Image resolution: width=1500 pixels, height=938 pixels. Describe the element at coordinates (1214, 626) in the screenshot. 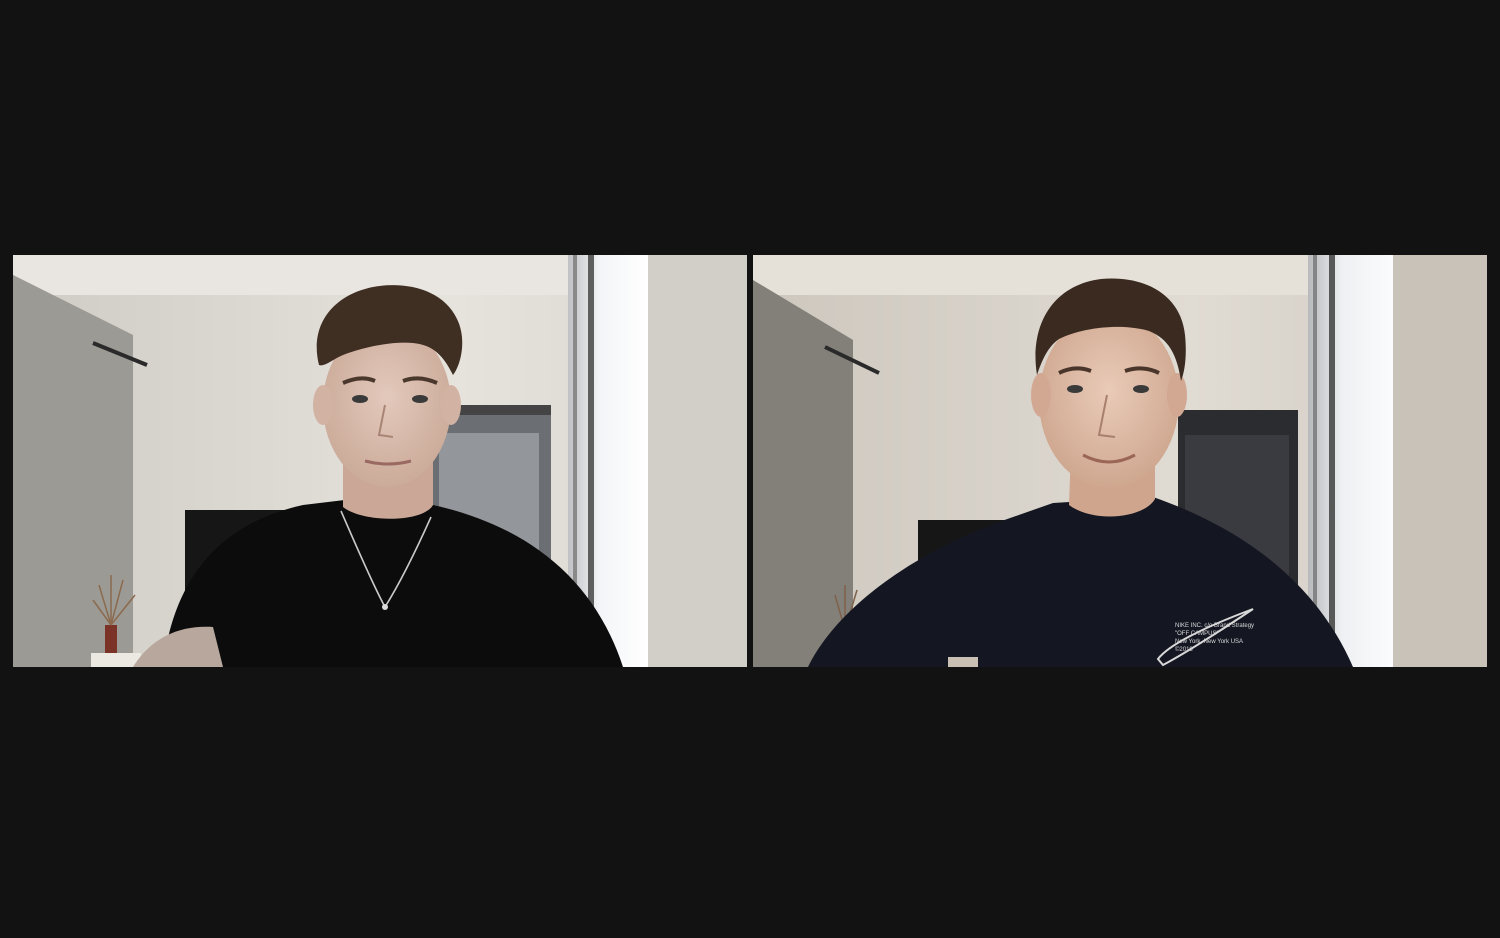

I see `shirt-print-line-1: NIKE INC. c/o Brand Strategy` at that location.